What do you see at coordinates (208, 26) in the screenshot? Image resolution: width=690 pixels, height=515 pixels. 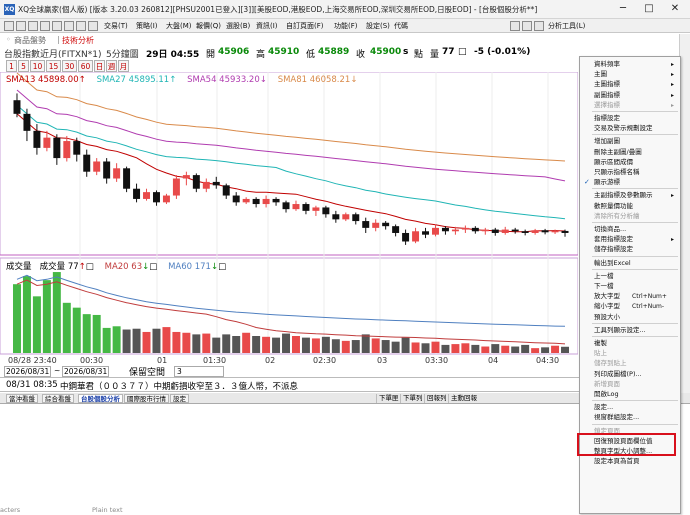 I see `menu-item-3: 報價(Q)` at bounding box center [208, 26].